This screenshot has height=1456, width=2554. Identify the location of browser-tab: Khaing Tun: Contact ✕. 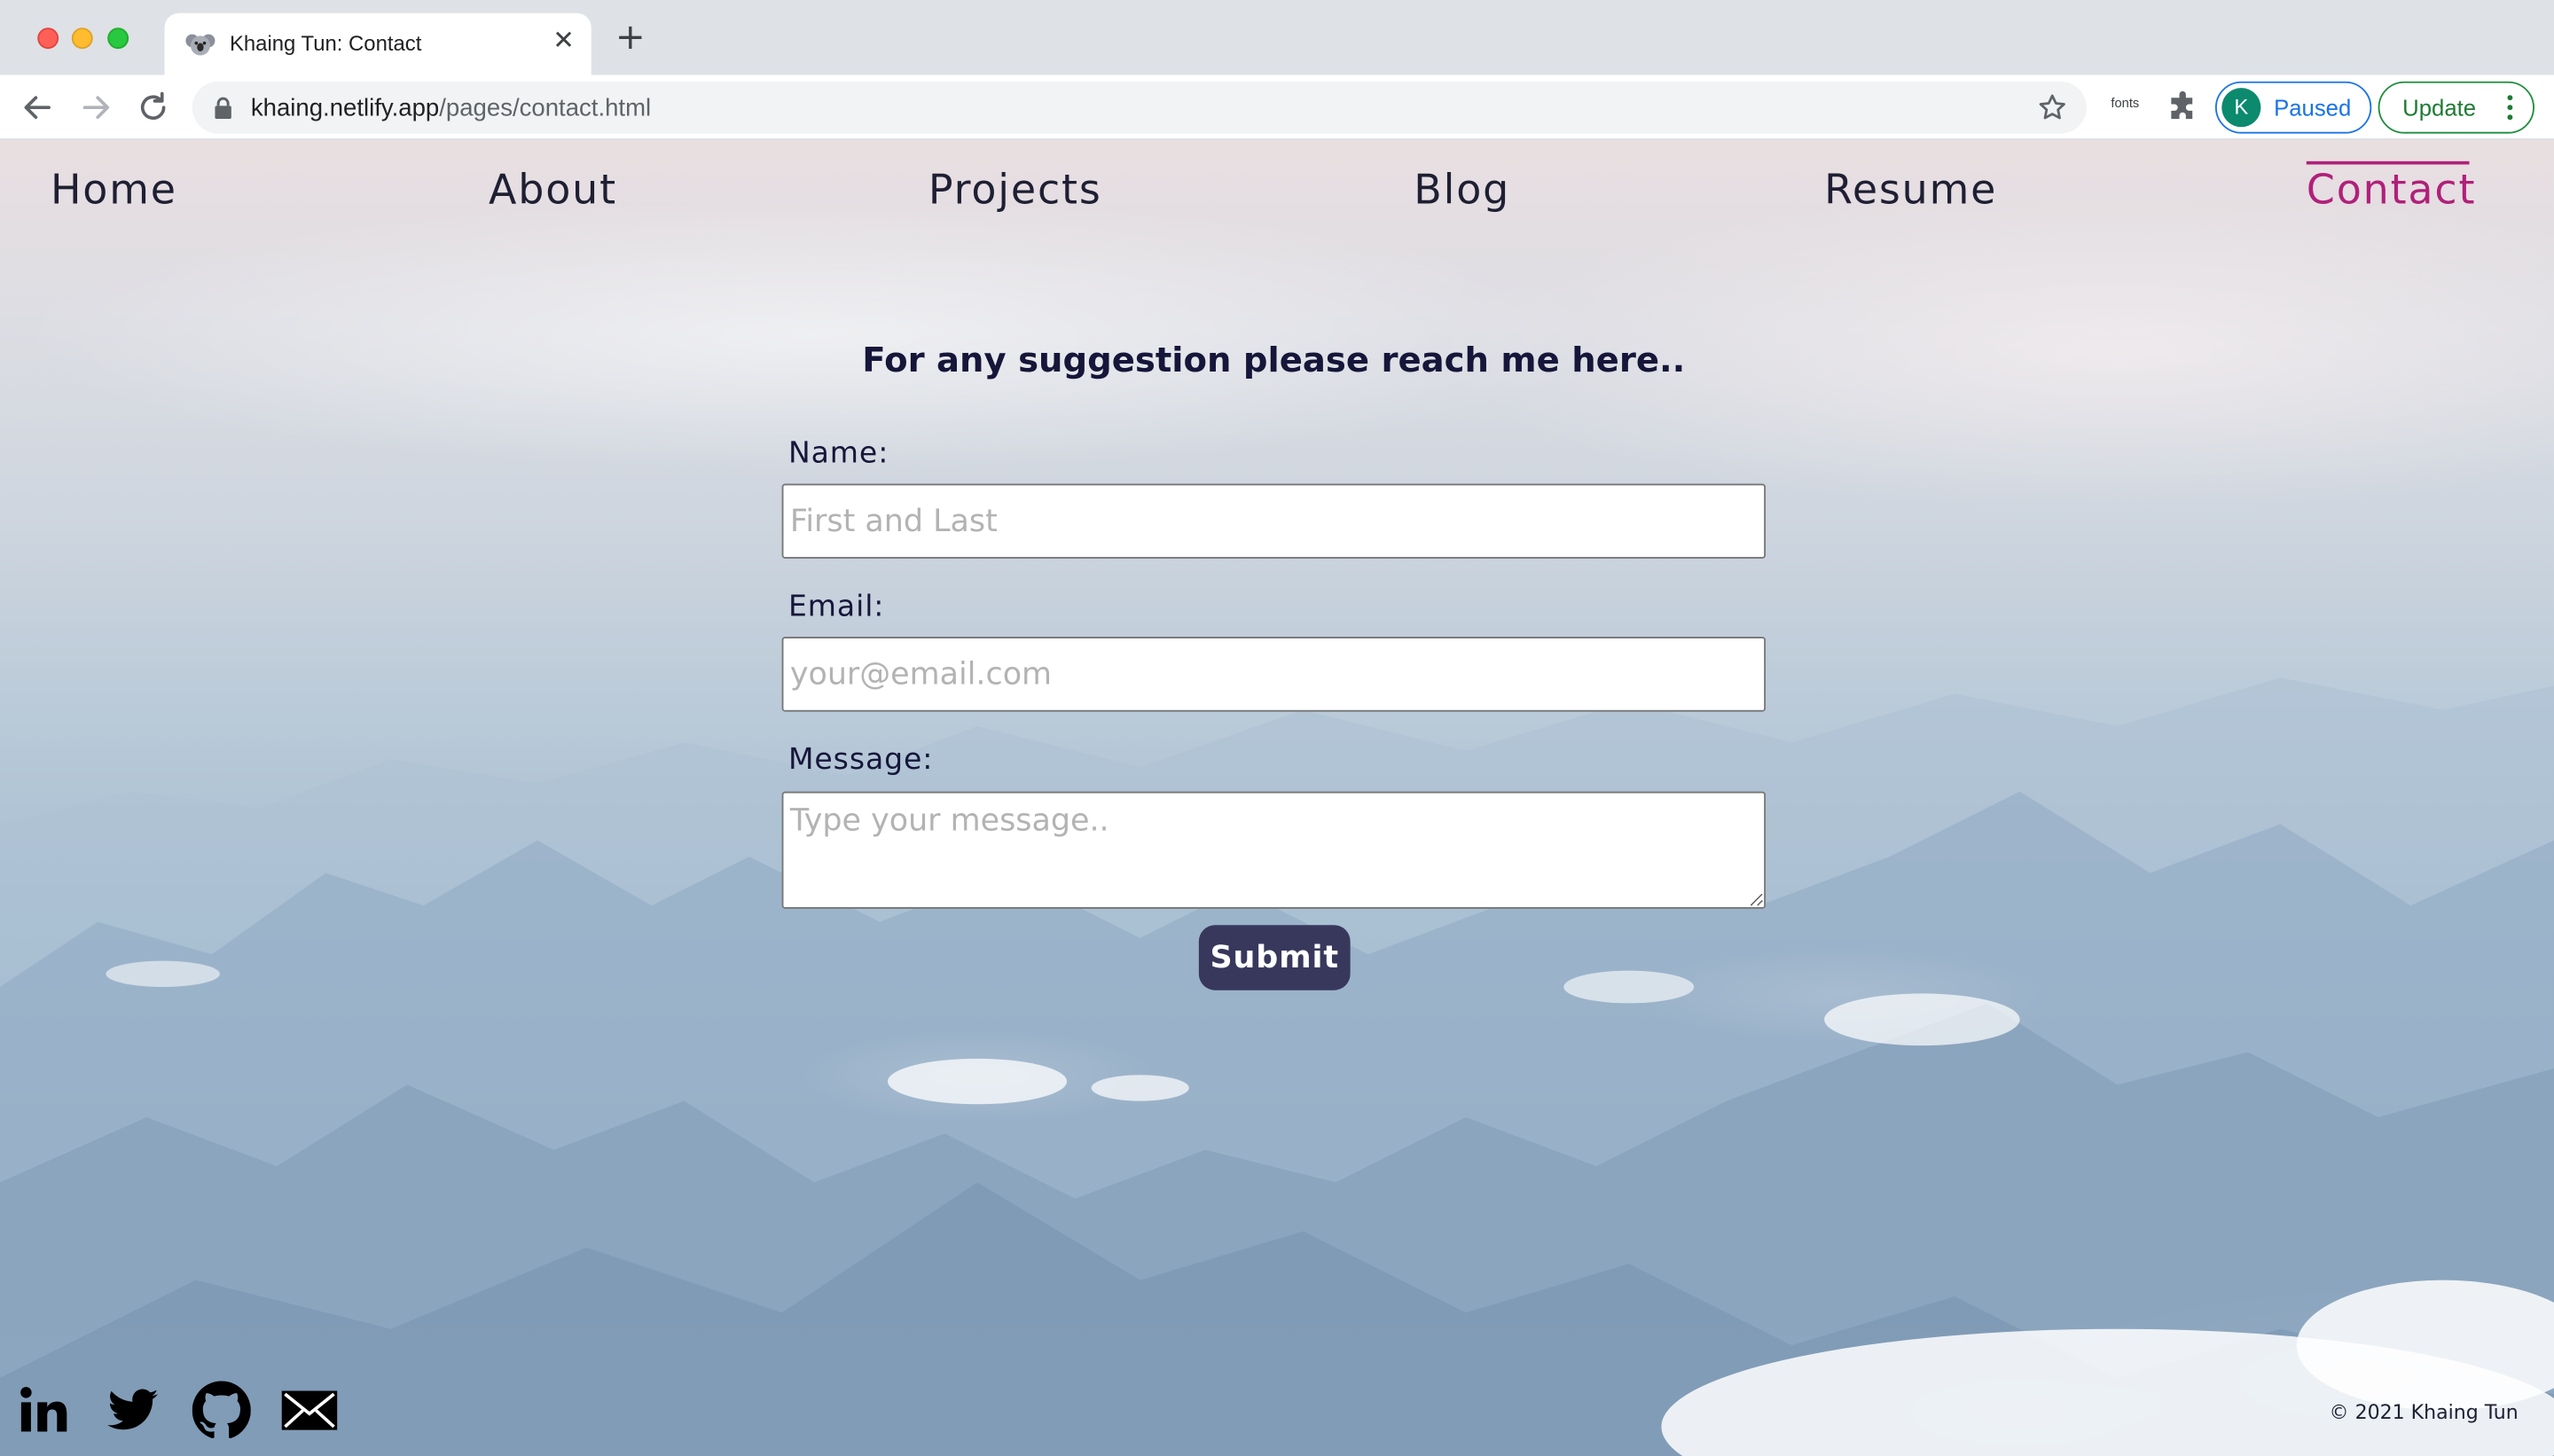
(377, 43).